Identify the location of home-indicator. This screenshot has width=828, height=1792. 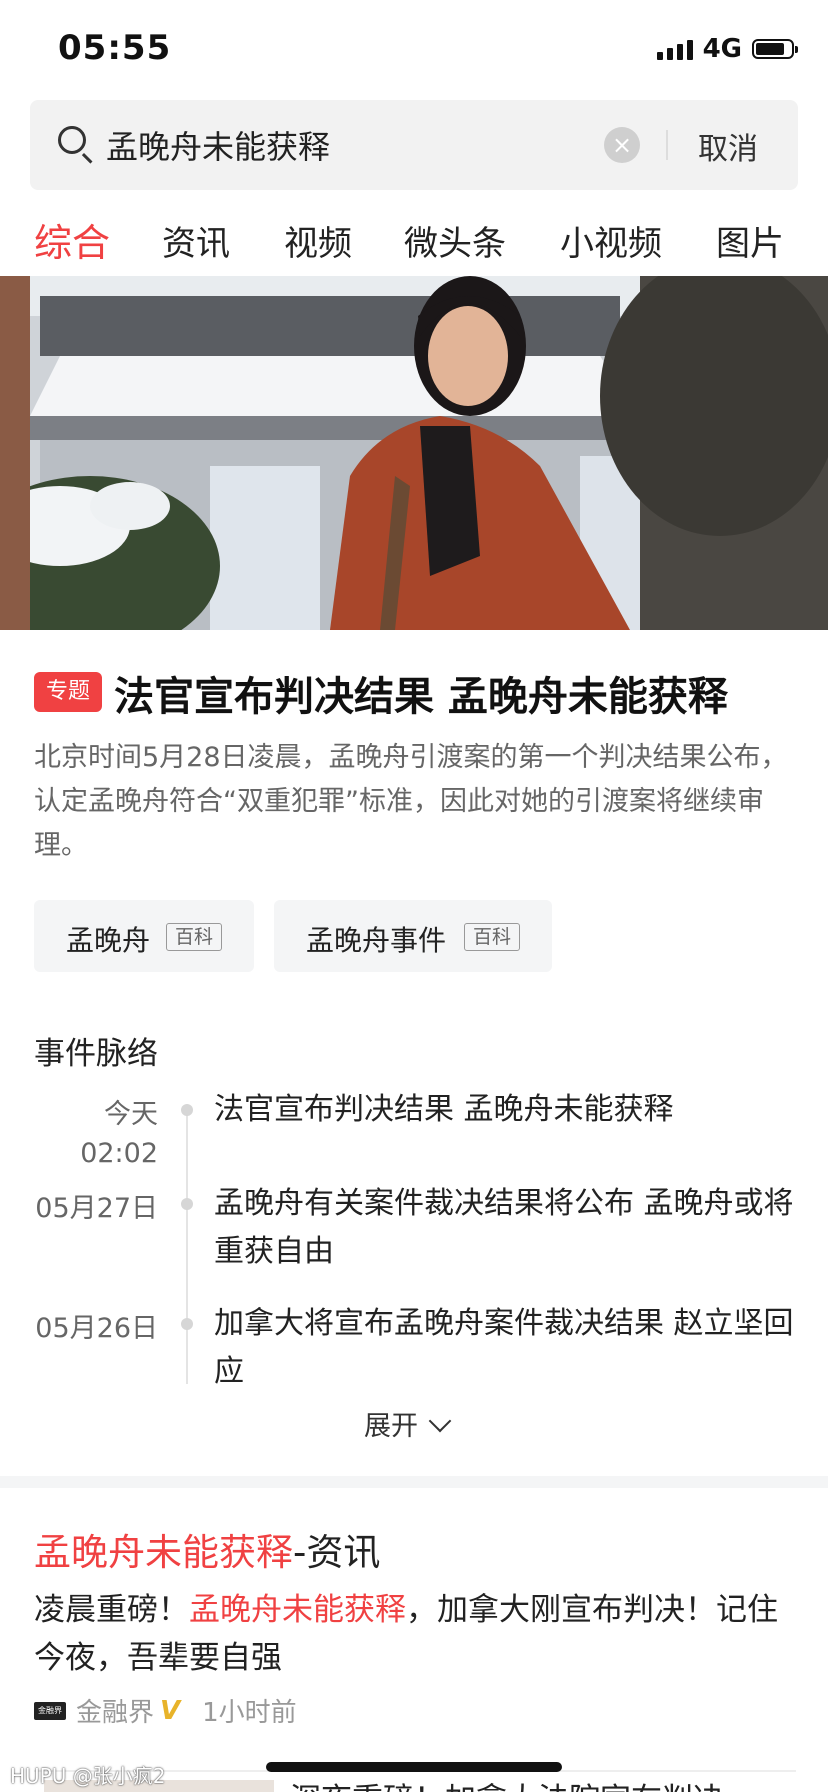
(414, 1767).